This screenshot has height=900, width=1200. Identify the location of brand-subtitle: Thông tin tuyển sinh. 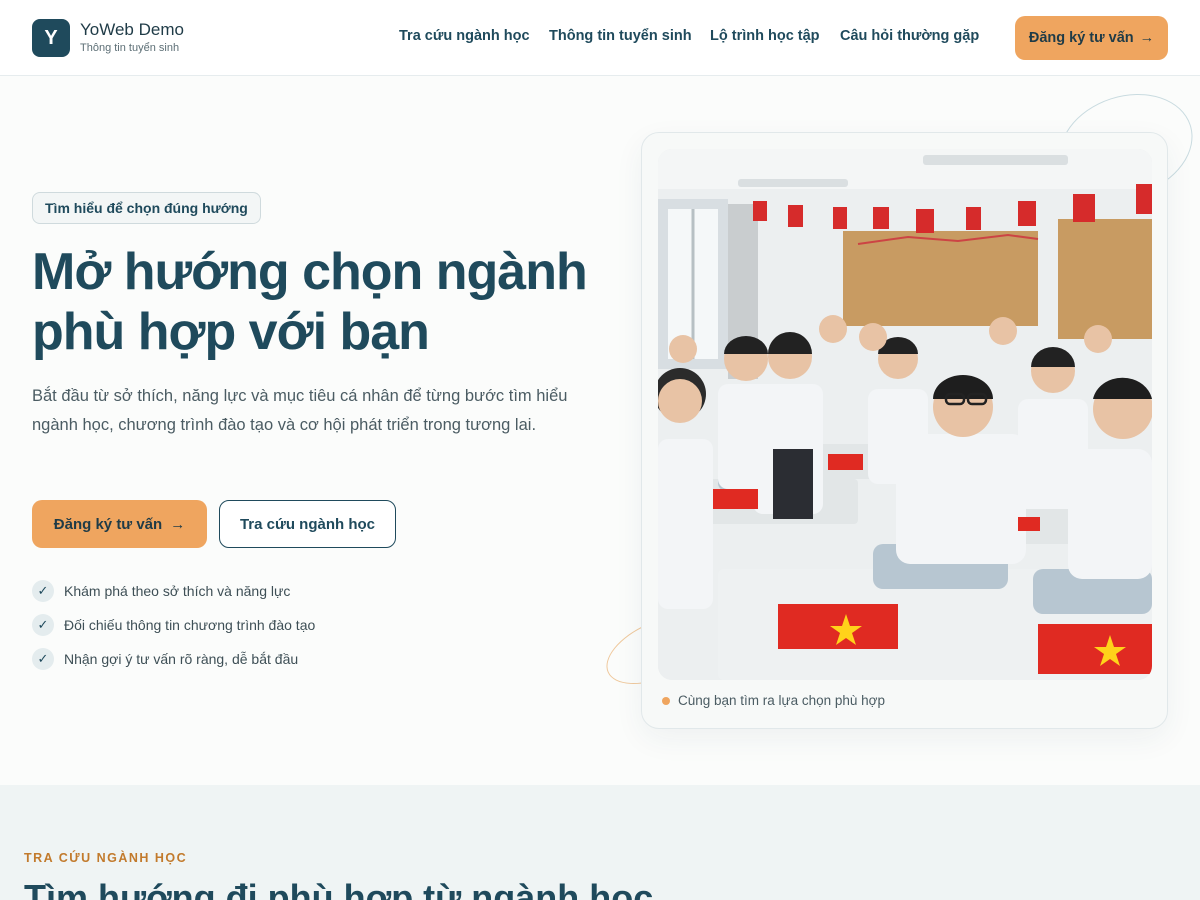
(130, 48).